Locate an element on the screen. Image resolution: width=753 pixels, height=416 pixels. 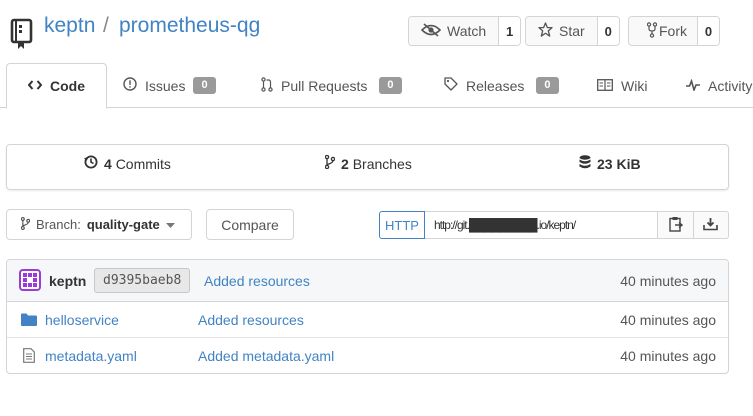
size-stat: 23 KiB is located at coordinates (610, 163).